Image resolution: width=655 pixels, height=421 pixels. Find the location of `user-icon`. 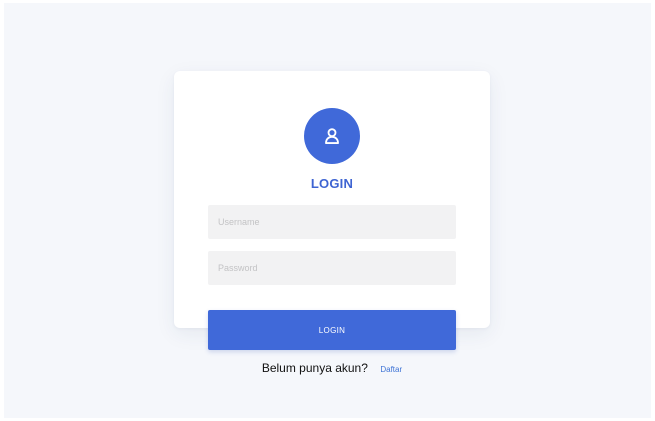

user-icon is located at coordinates (332, 136).